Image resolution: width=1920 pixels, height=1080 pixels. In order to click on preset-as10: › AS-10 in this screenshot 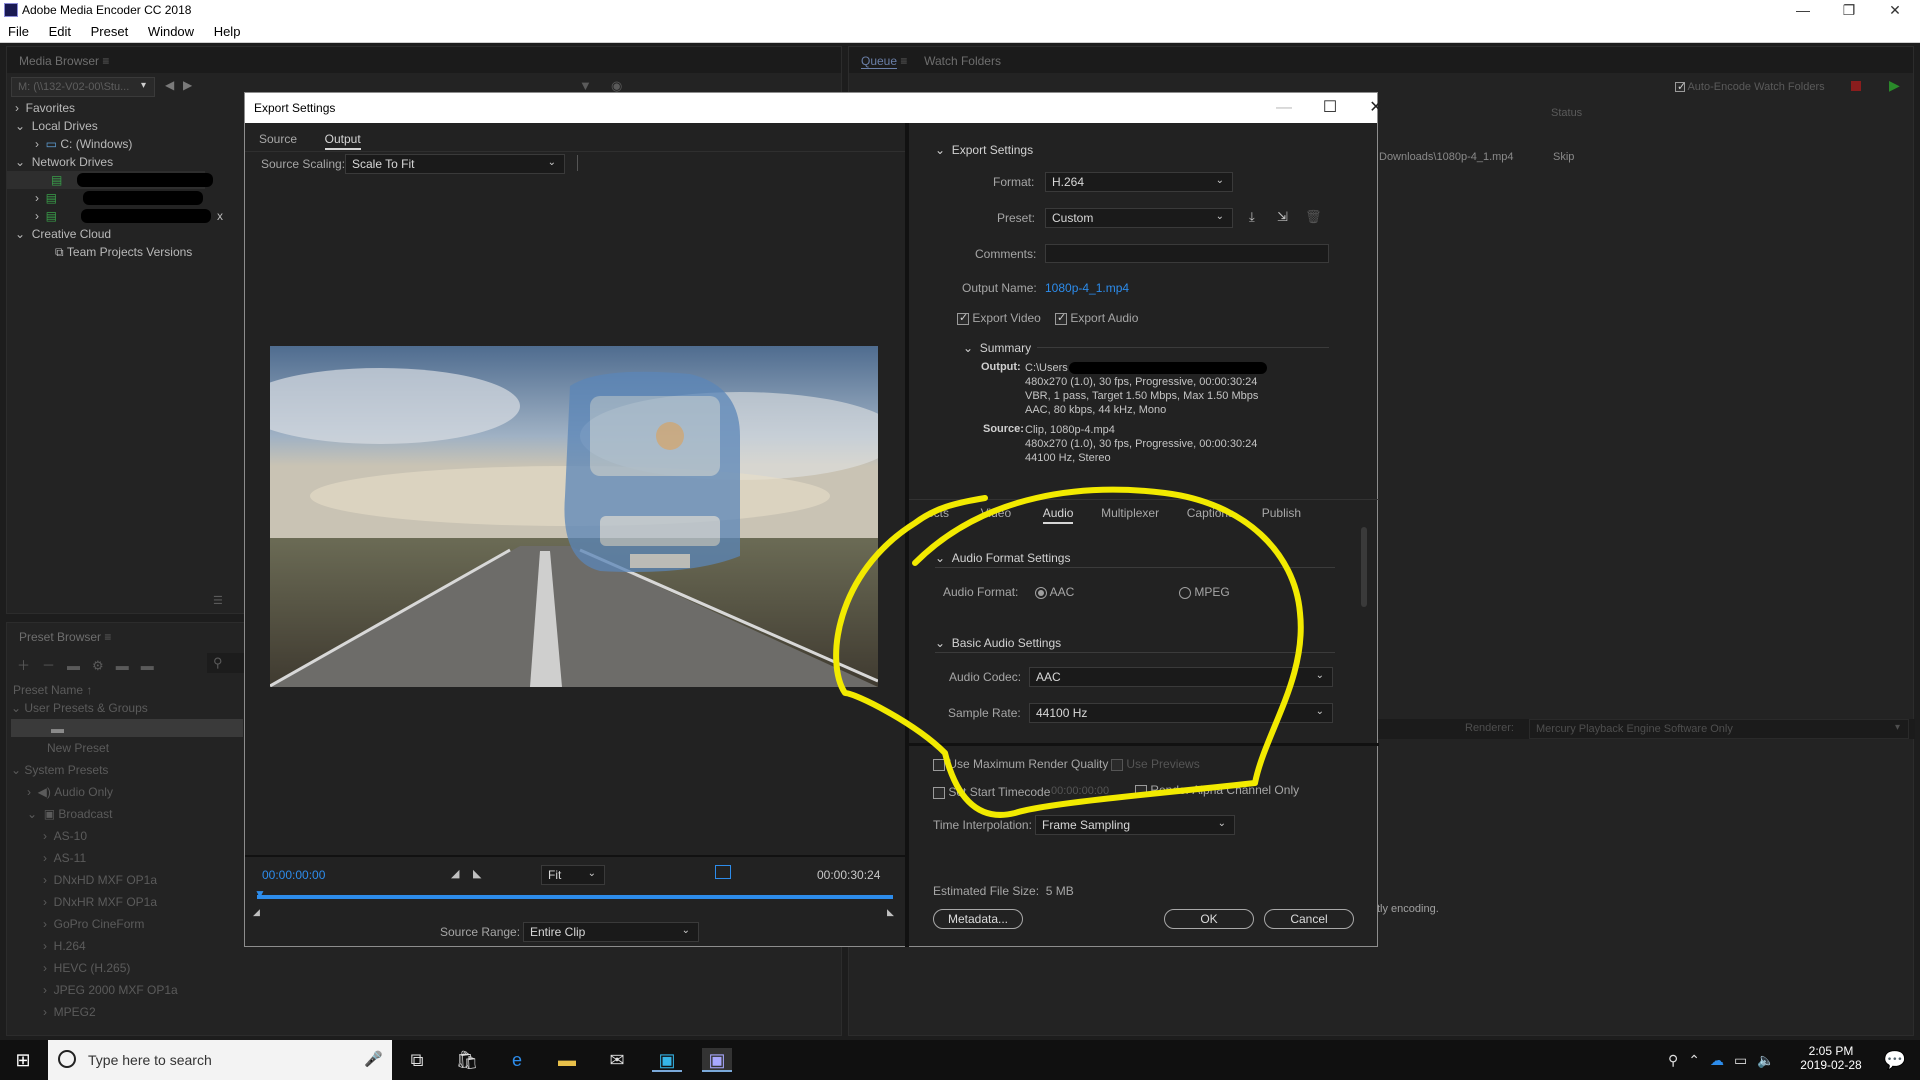, I will do `click(65, 836)`.